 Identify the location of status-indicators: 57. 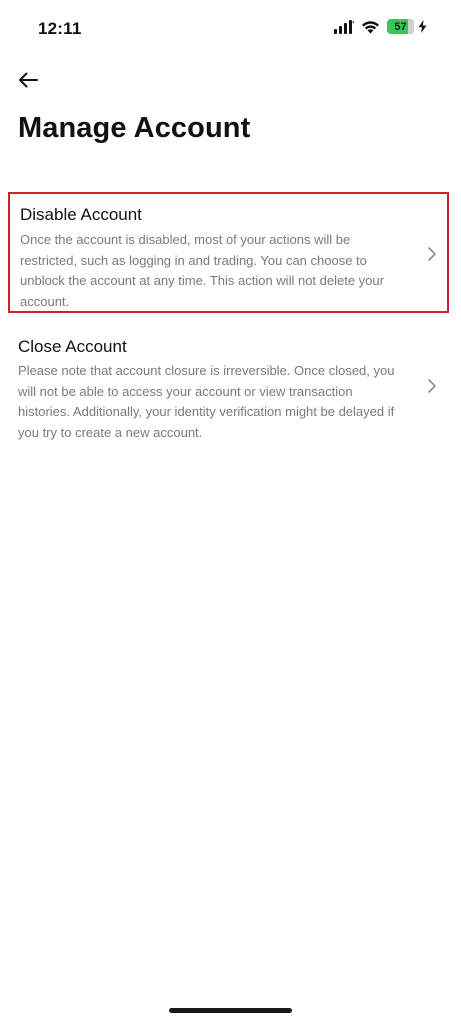
(380, 26).